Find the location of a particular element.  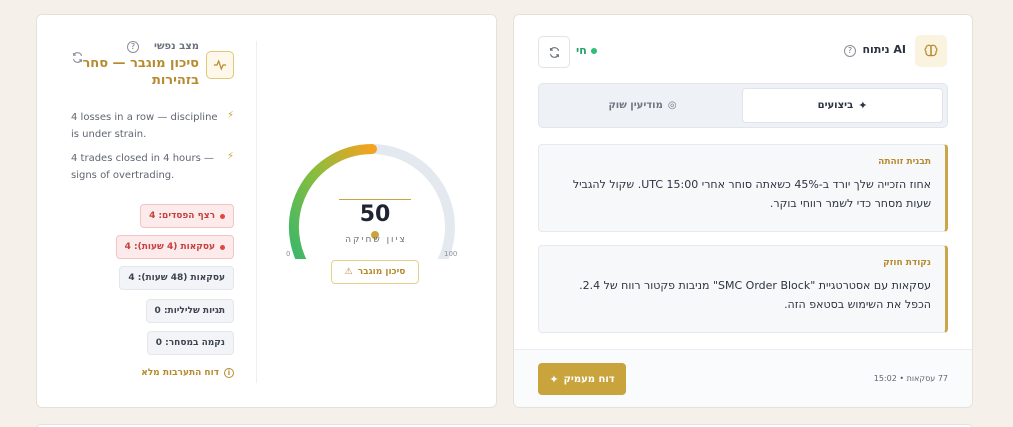

risk-chip: סיכון מוגבר ⚠ is located at coordinates (375, 272).